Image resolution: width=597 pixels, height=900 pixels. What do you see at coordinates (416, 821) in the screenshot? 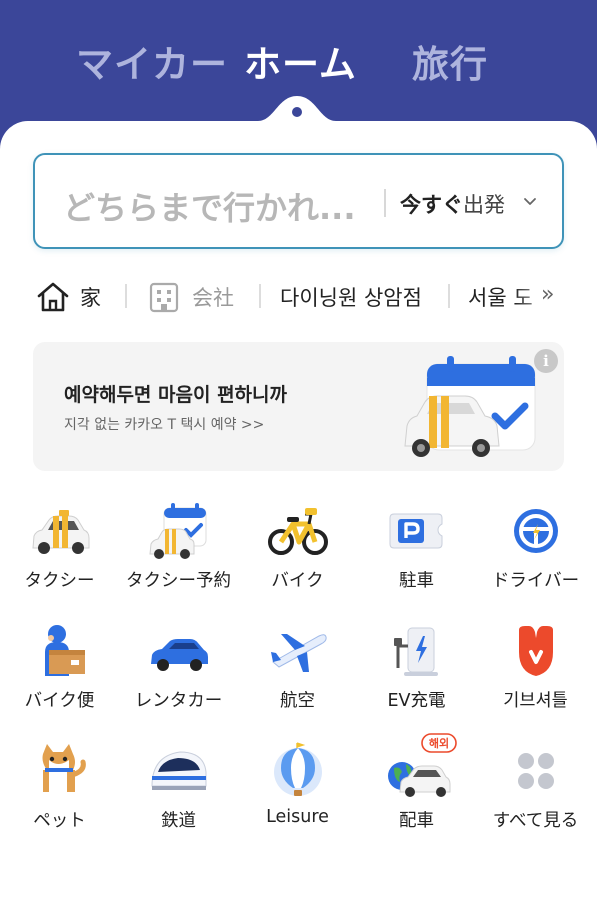
I see `service-label: 配車` at bounding box center [416, 821].